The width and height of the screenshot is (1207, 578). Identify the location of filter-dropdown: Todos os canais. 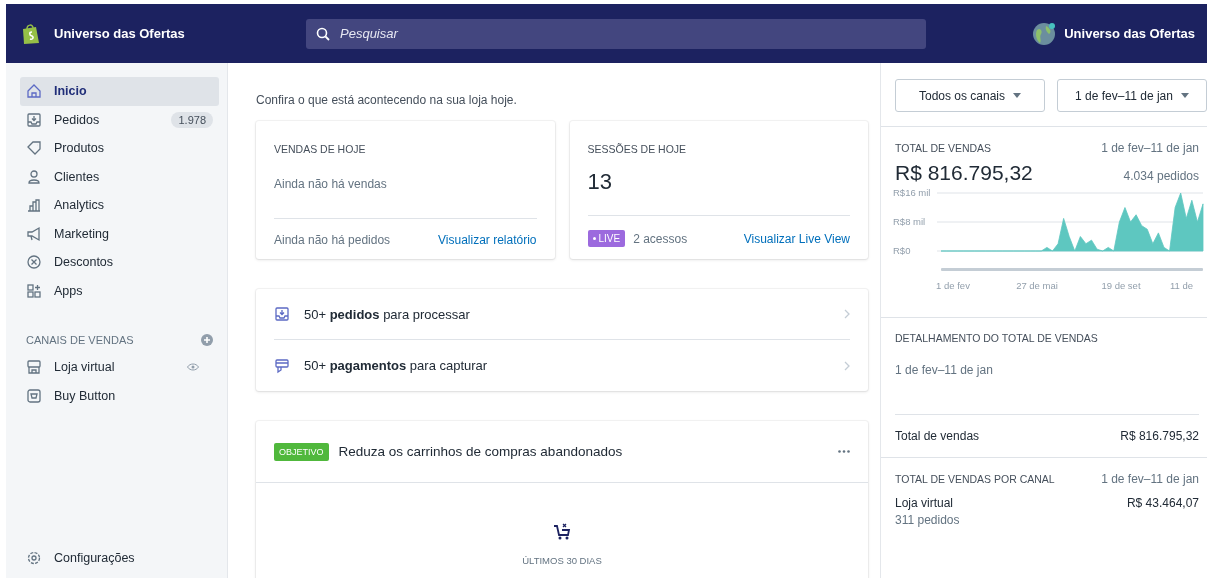
(970, 95).